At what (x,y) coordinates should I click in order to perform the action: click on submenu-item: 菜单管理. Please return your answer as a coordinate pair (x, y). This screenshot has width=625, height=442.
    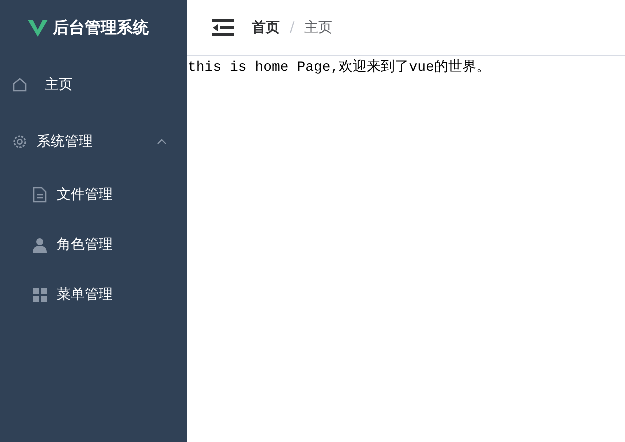
    Looking at the image, I should click on (93, 295).